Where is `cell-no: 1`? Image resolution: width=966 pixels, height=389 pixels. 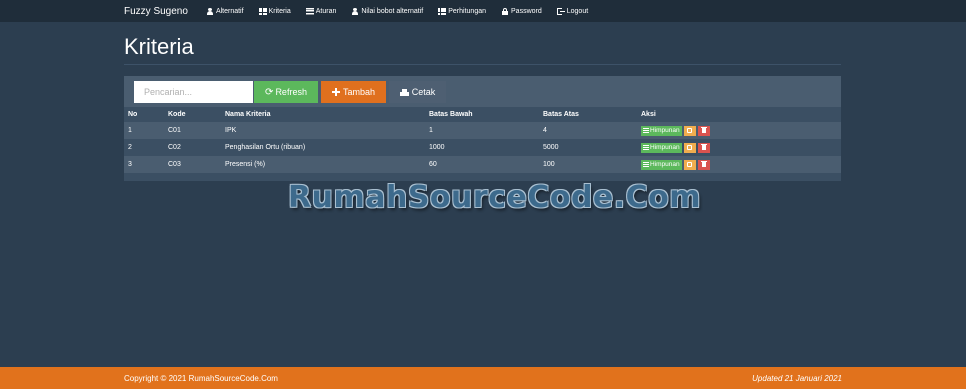
cell-no: 1 is located at coordinates (130, 130).